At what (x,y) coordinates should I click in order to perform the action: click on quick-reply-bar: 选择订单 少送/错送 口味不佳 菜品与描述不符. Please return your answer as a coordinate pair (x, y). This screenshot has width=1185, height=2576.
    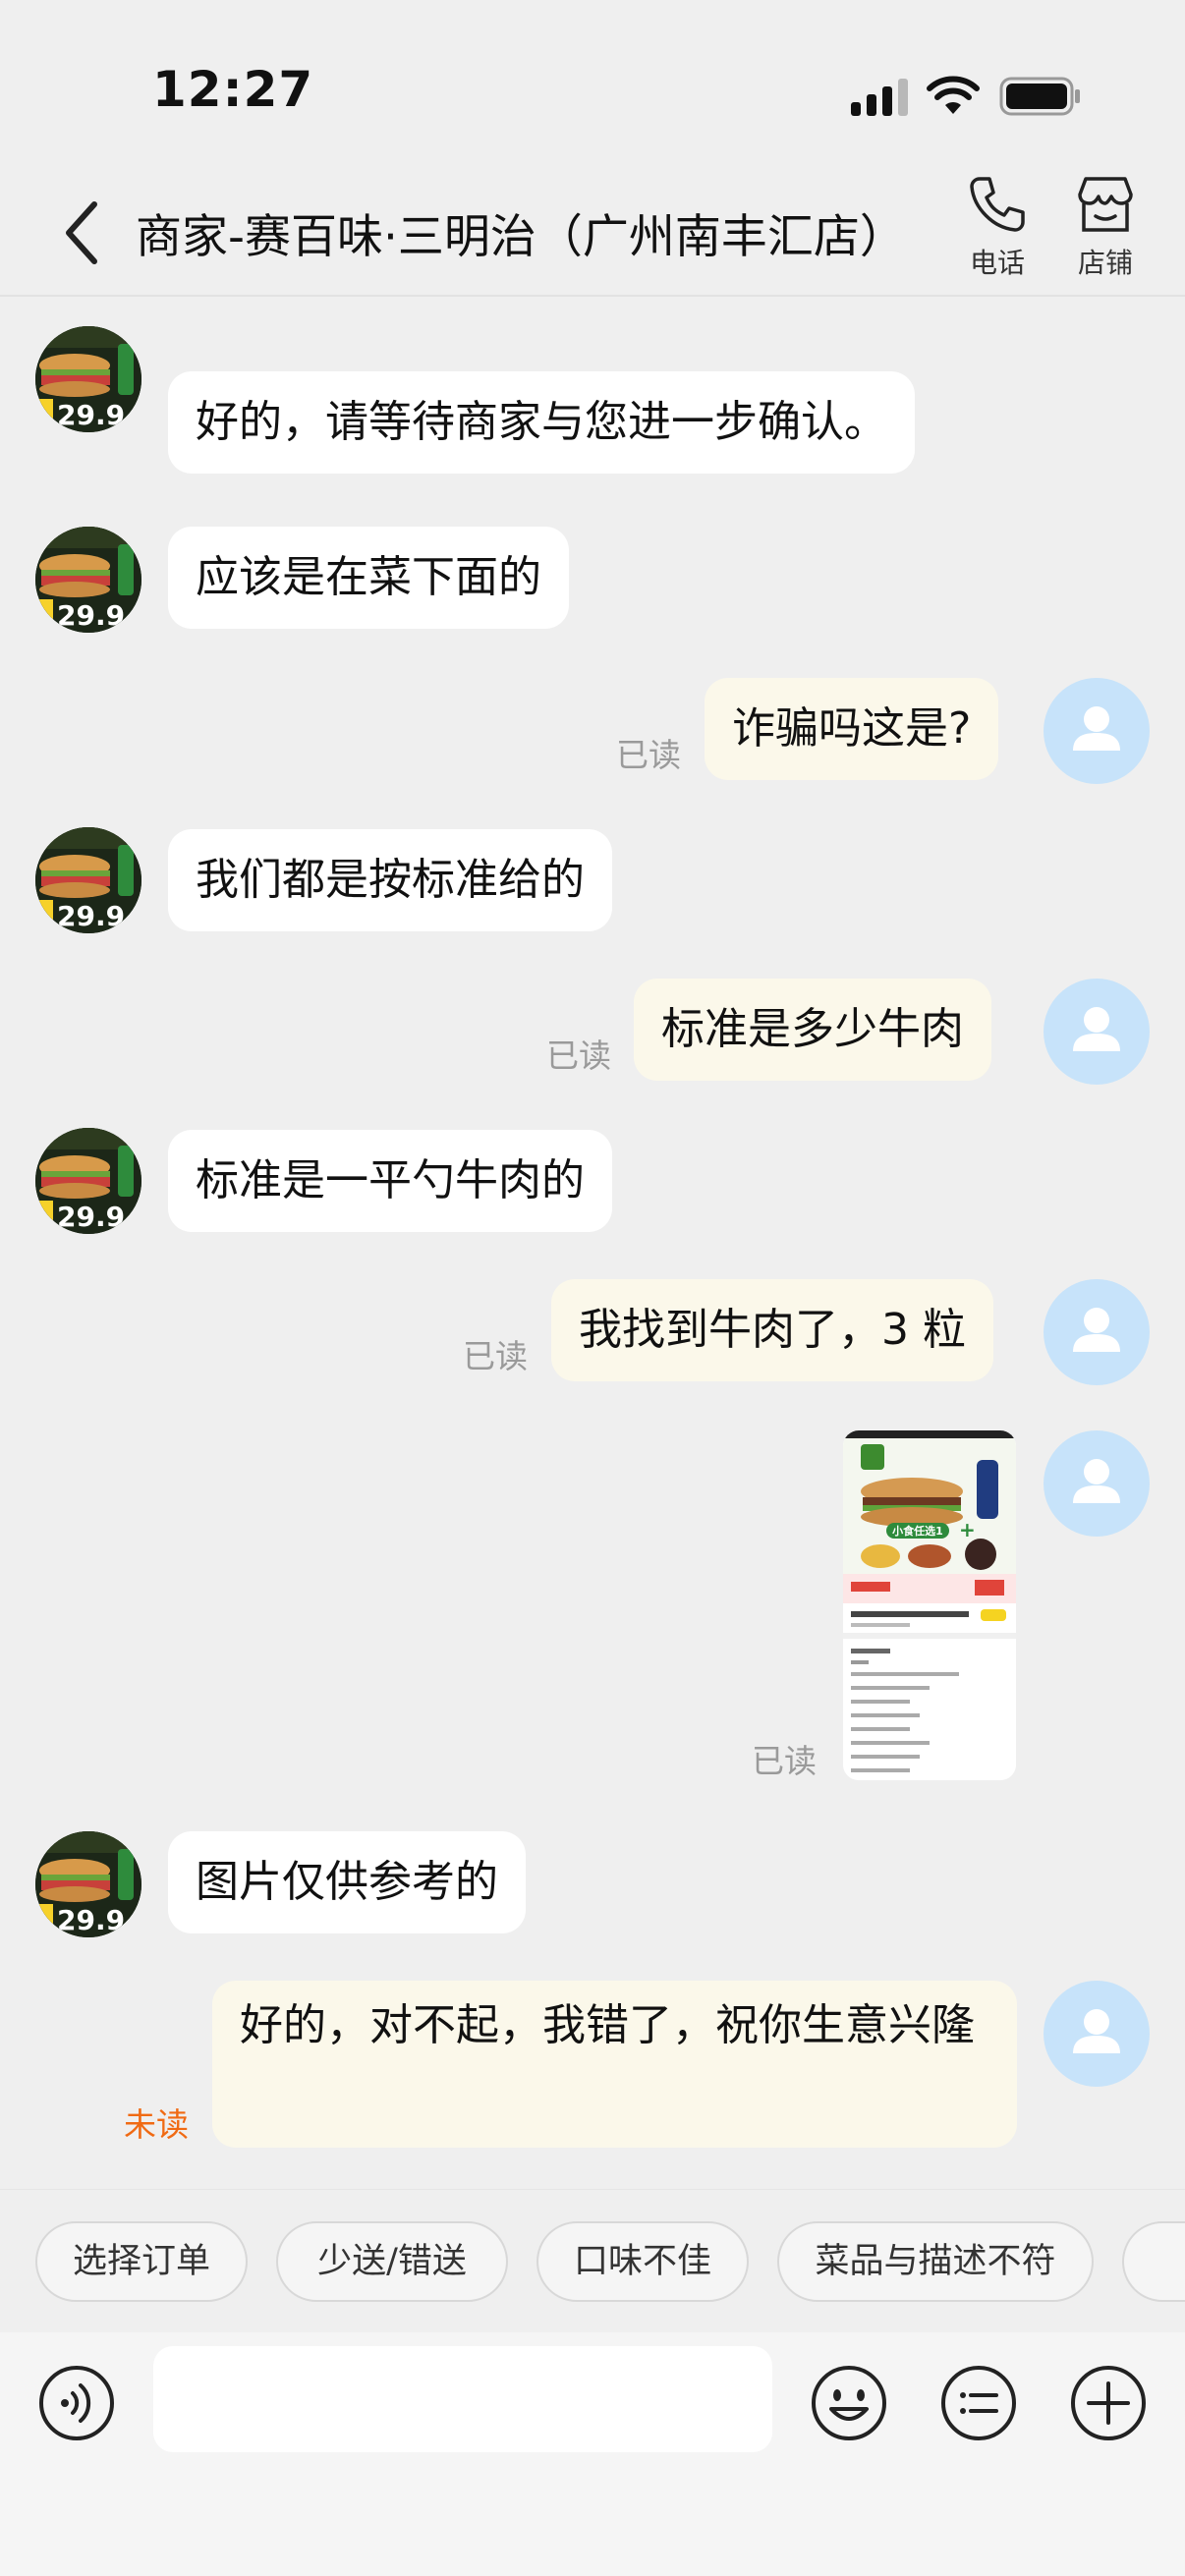
    Looking at the image, I should click on (592, 2260).